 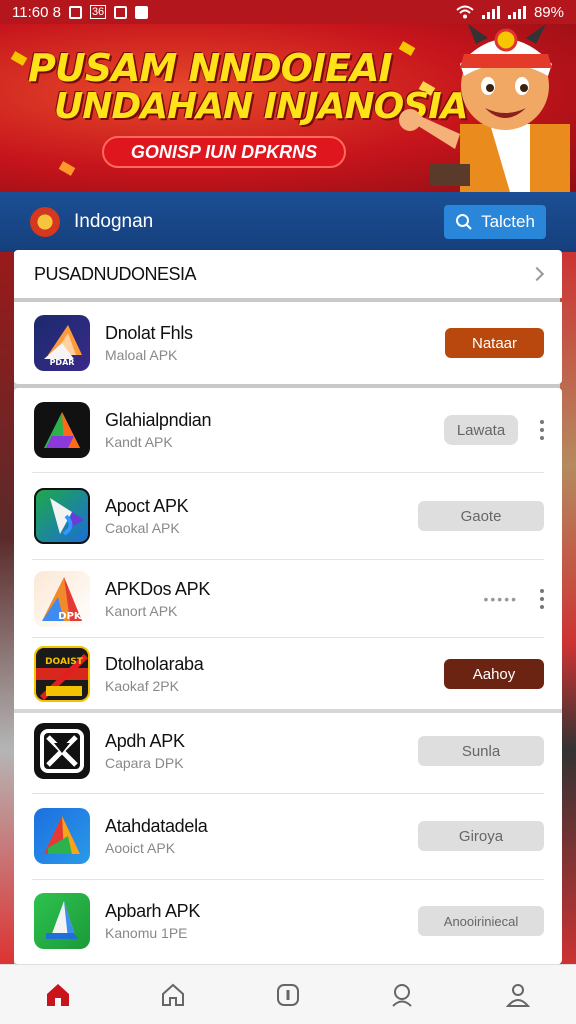 What do you see at coordinates (508, 221) in the screenshot?
I see `search-button-label: Talcteh` at bounding box center [508, 221].